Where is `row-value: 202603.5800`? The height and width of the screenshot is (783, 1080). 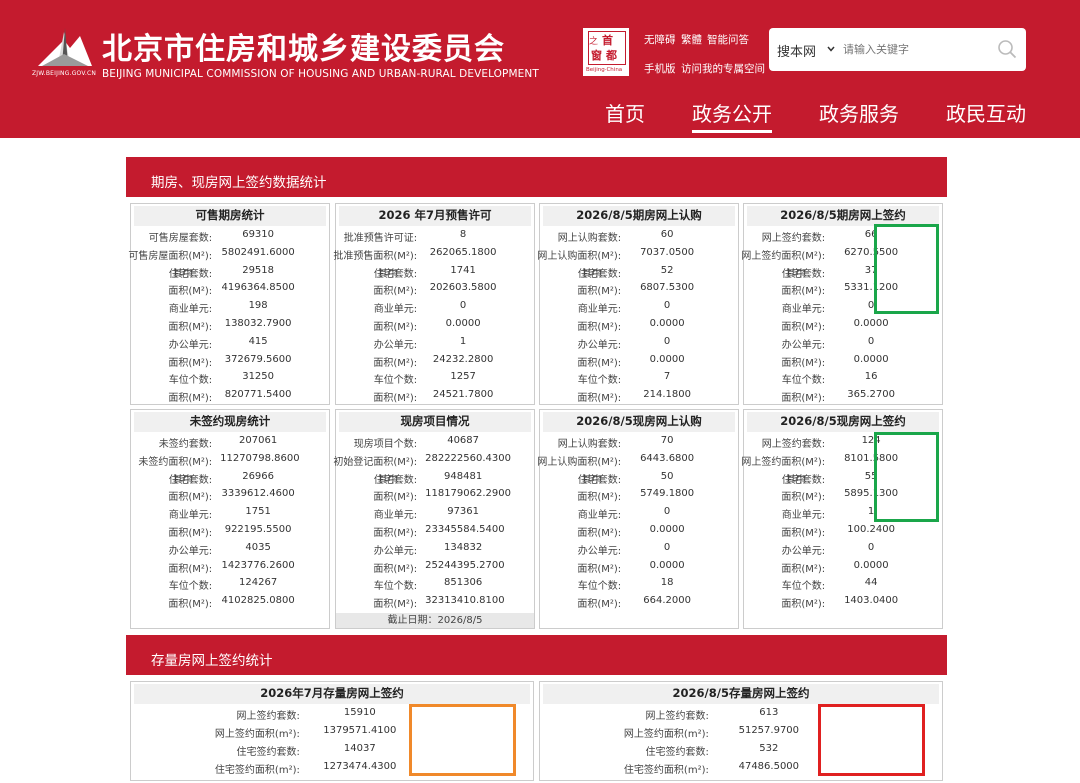 row-value: 202603.5800 is located at coordinates (463, 288).